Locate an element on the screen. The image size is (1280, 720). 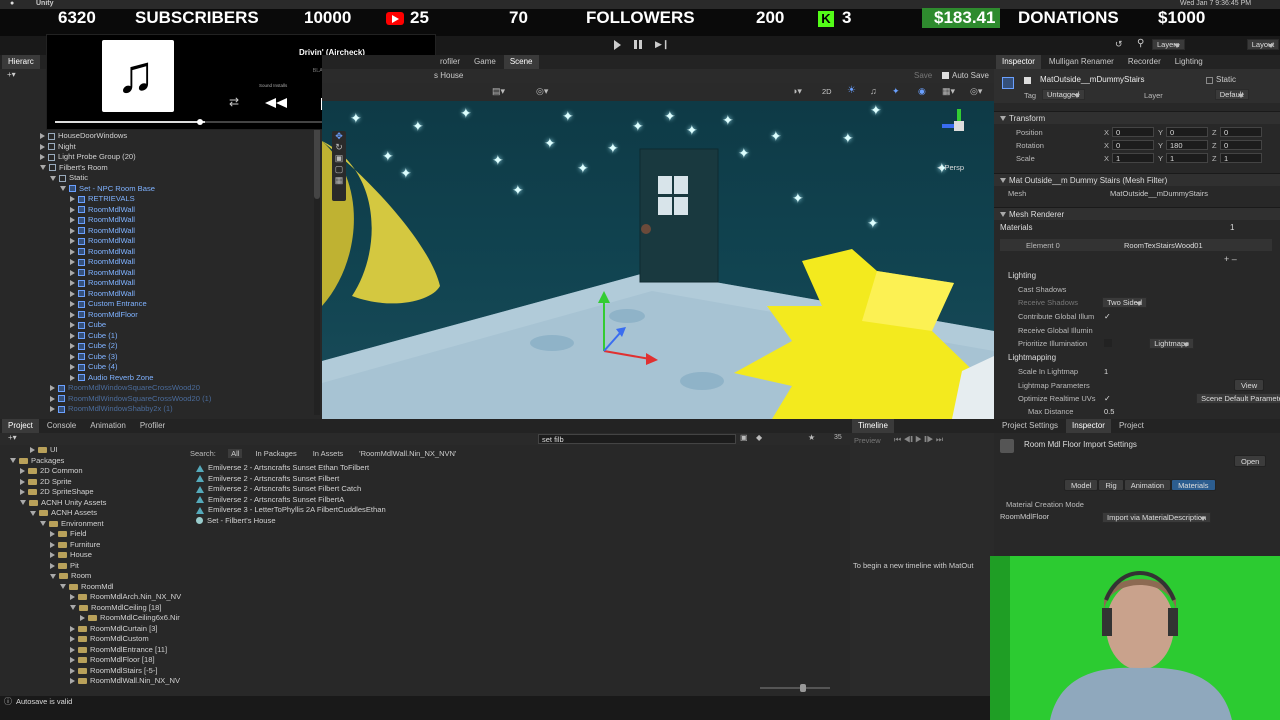
layer-dropdown: Default is located at coordinates (1231, 94).